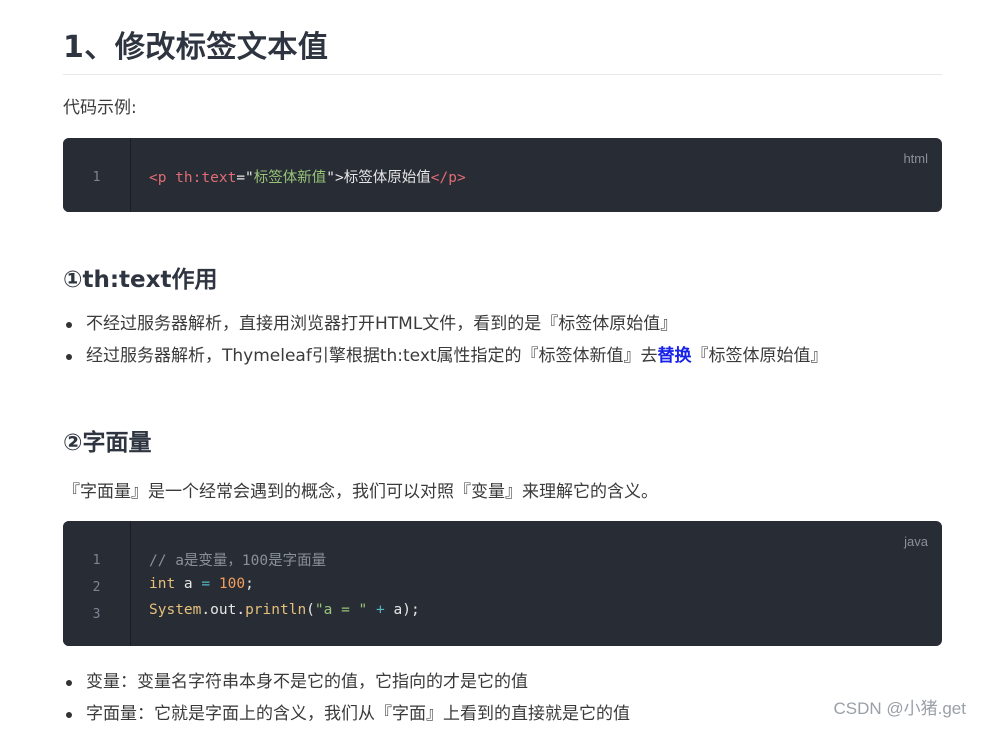  I want to click on list-item: 字面量：它就是字面上的含义，我们从『字面』上看到的直接就是它的值, so click(346, 714).